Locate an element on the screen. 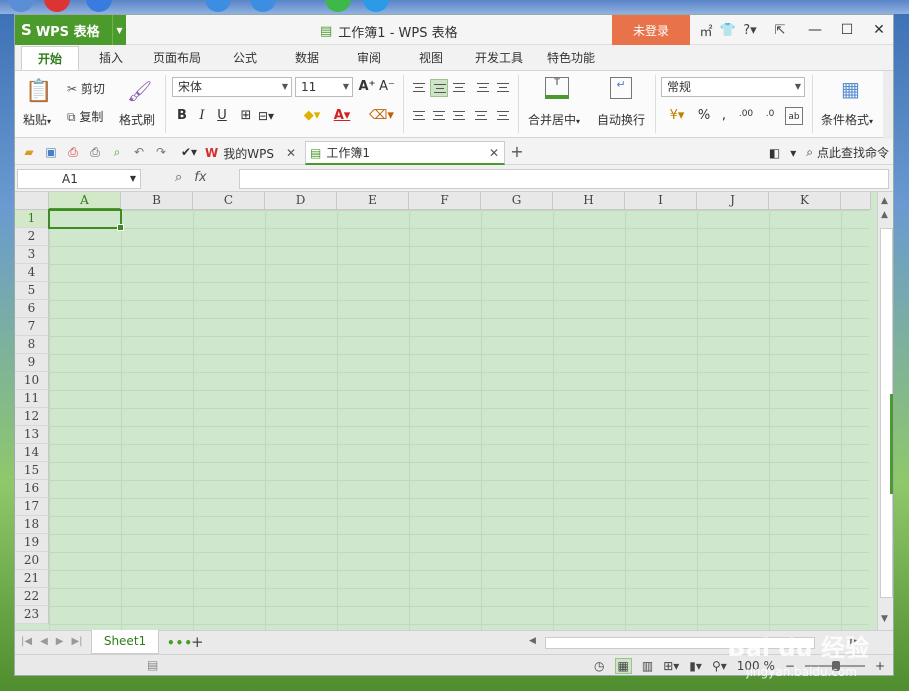  active-cell-a1 is located at coordinates (86, 220).